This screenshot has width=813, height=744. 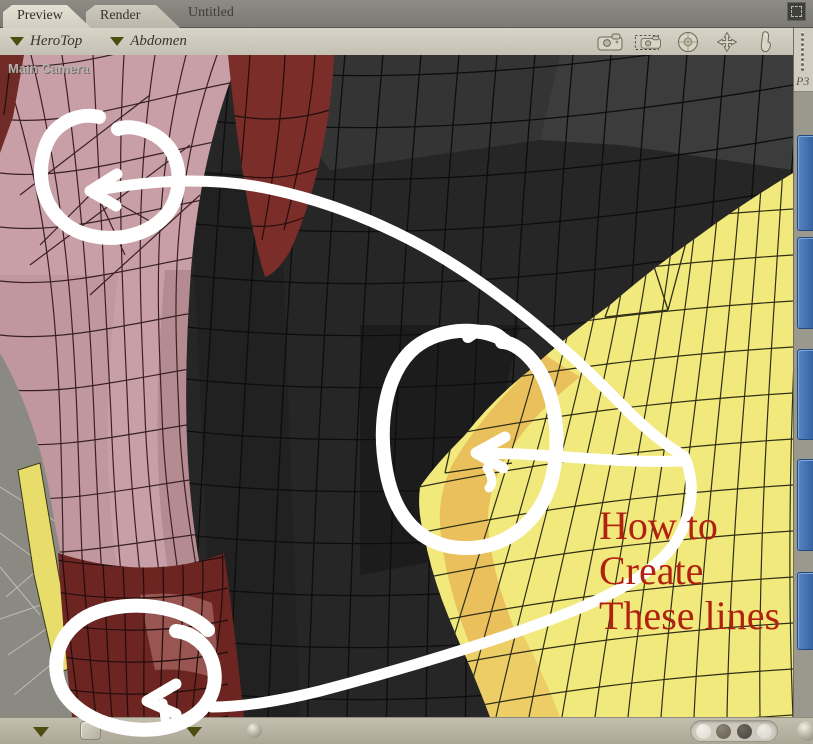 What do you see at coordinates (56, 41) in the screenshot?
I see `figure-dropdown-label: HeroTop` at bounding box center [56, 41].